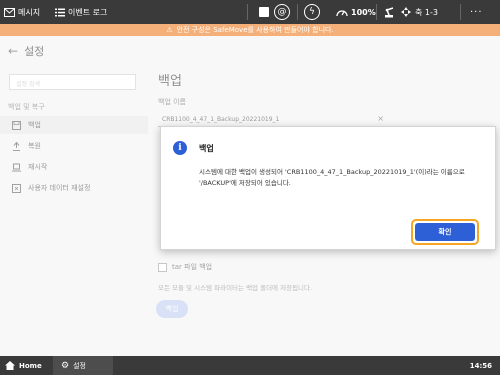 Image resolution: width=500 pixels, height=375 pixels. What do you see at coordinates (250, 365) in the screenshot?
I see `taskbar: Home ⚙ 설정 14:56` at bounding box center [250, 365].